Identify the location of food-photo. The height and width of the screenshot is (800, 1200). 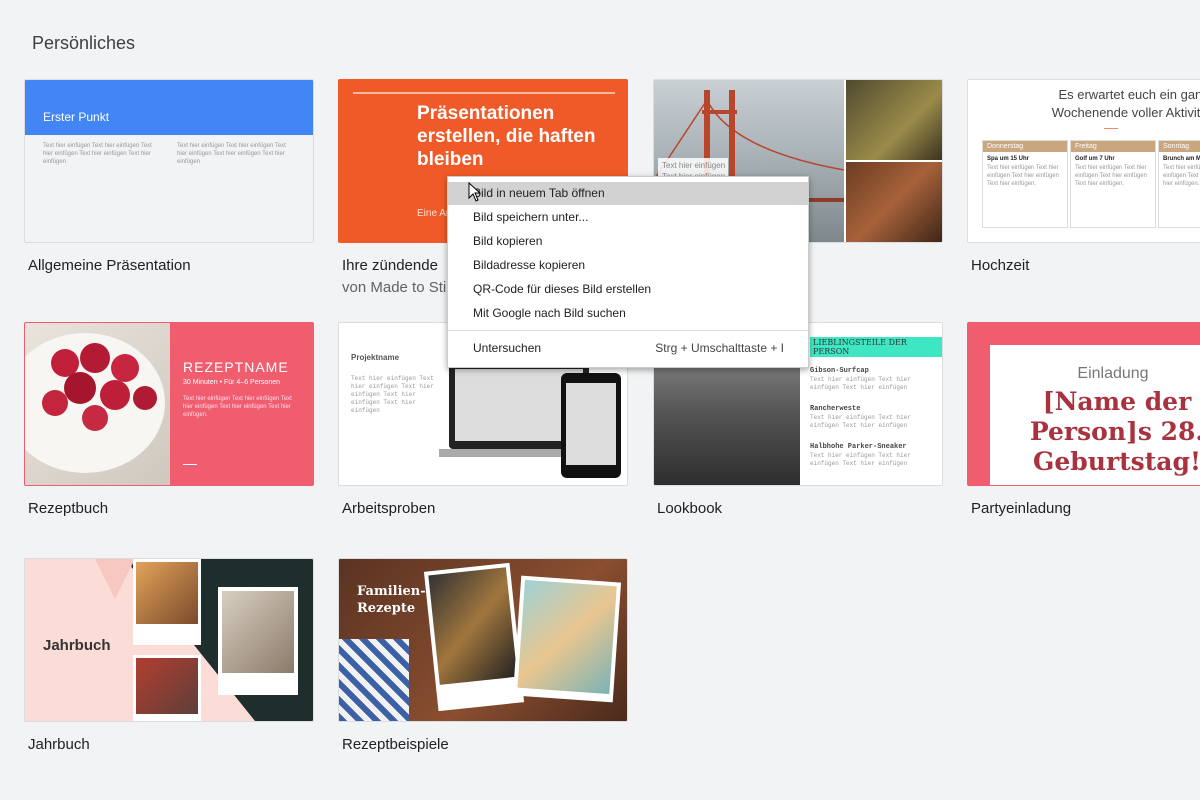
(894, 202).